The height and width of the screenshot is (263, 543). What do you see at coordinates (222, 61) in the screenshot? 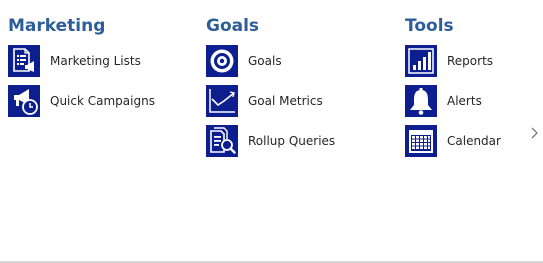
I see `target-icon` at bounding box center [222, 61].